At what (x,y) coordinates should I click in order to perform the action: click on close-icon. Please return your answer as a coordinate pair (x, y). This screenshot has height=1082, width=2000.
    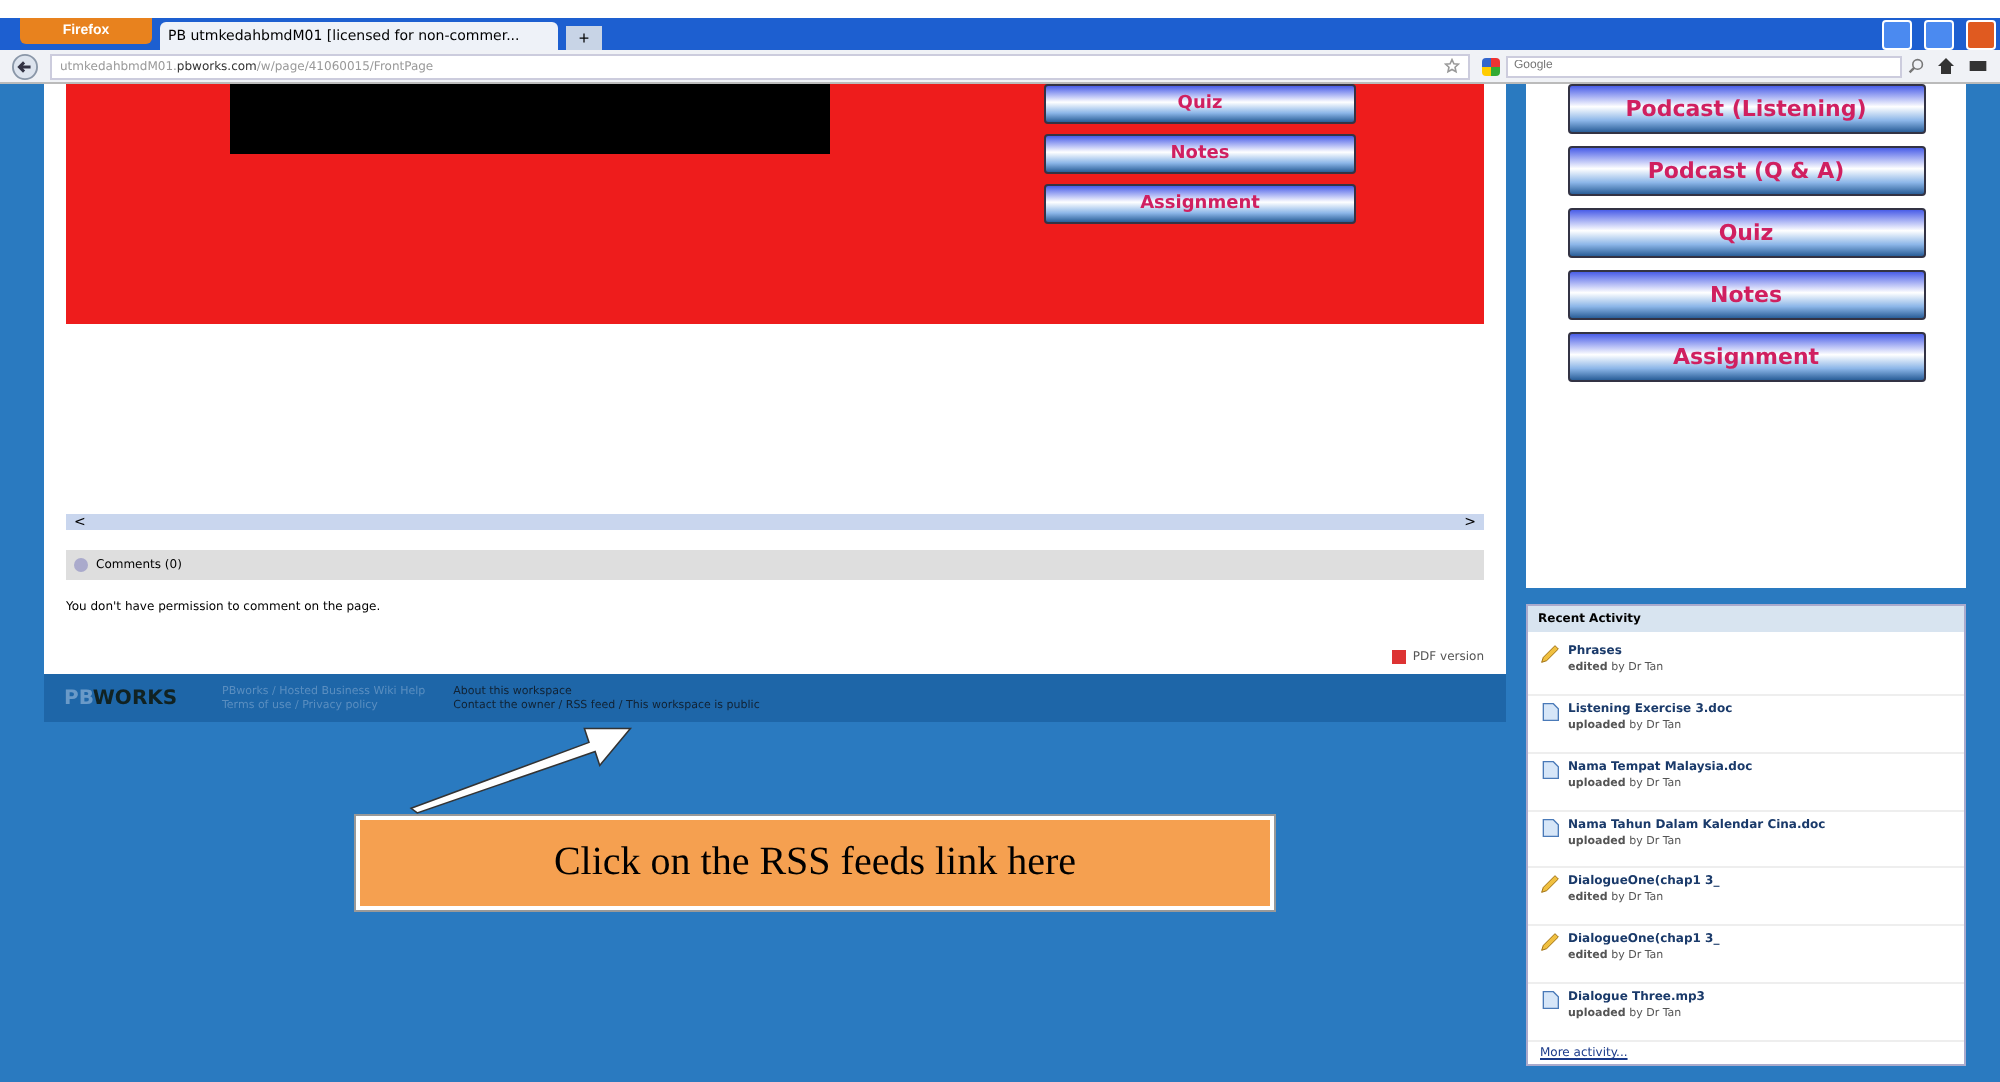
    Looking at the image, I should click on (1981, 34).